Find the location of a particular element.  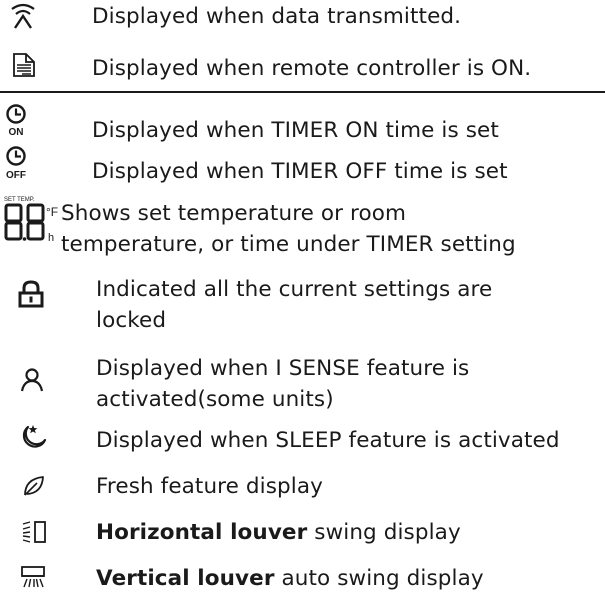

i-sense-person-icon is located at coordinates (33, 380).